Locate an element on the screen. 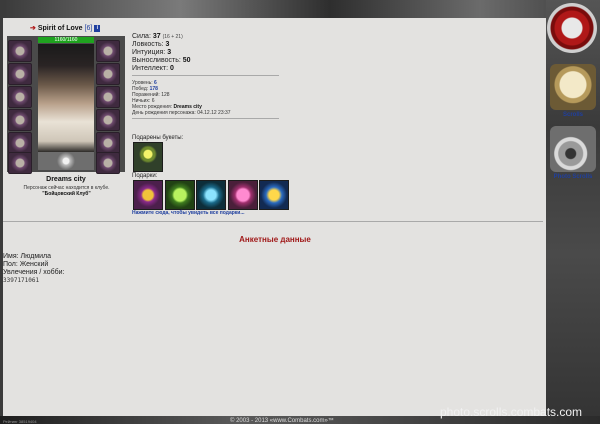 The width and height of the screenshot is (600, 424). slot-rings is located at coordinates (108, 74).